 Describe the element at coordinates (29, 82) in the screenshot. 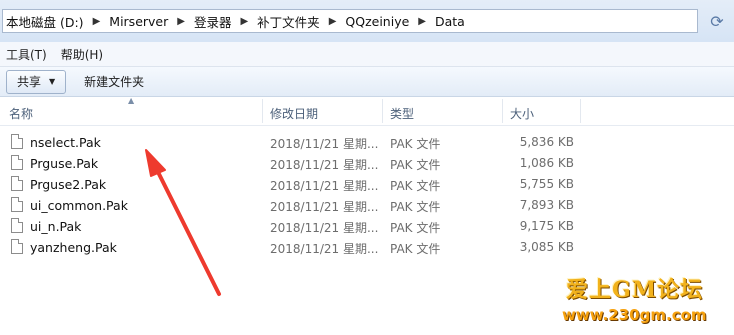

I see `share-button-label: 共享` at that location.